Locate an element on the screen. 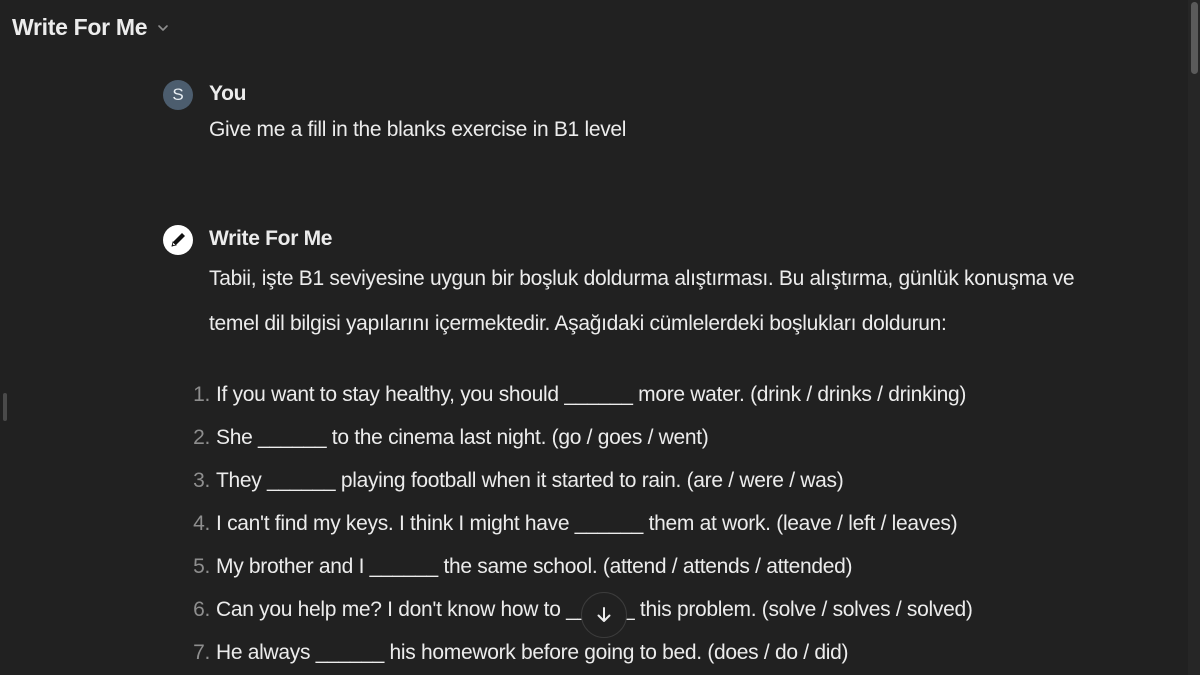 Image resolution: width=1200 pixels, height=675 pixels. chevron-down-icon is located at coordinates (163, 27).